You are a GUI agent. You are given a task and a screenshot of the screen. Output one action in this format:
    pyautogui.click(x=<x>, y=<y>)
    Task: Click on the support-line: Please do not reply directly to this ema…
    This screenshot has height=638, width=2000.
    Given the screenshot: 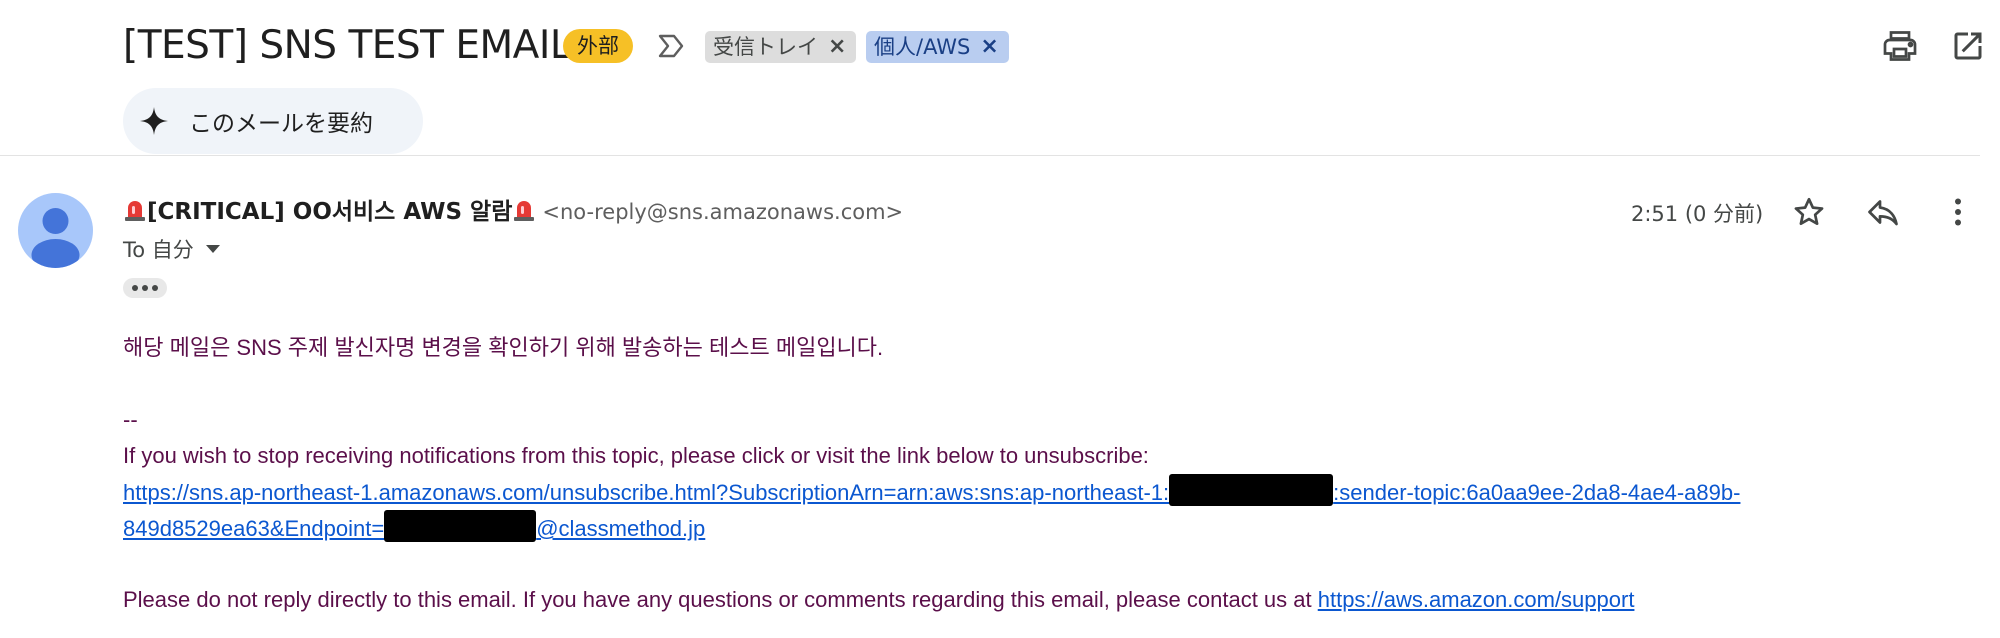 What is the action you would take?
    pyautogui.click(x=878, y=600)
    